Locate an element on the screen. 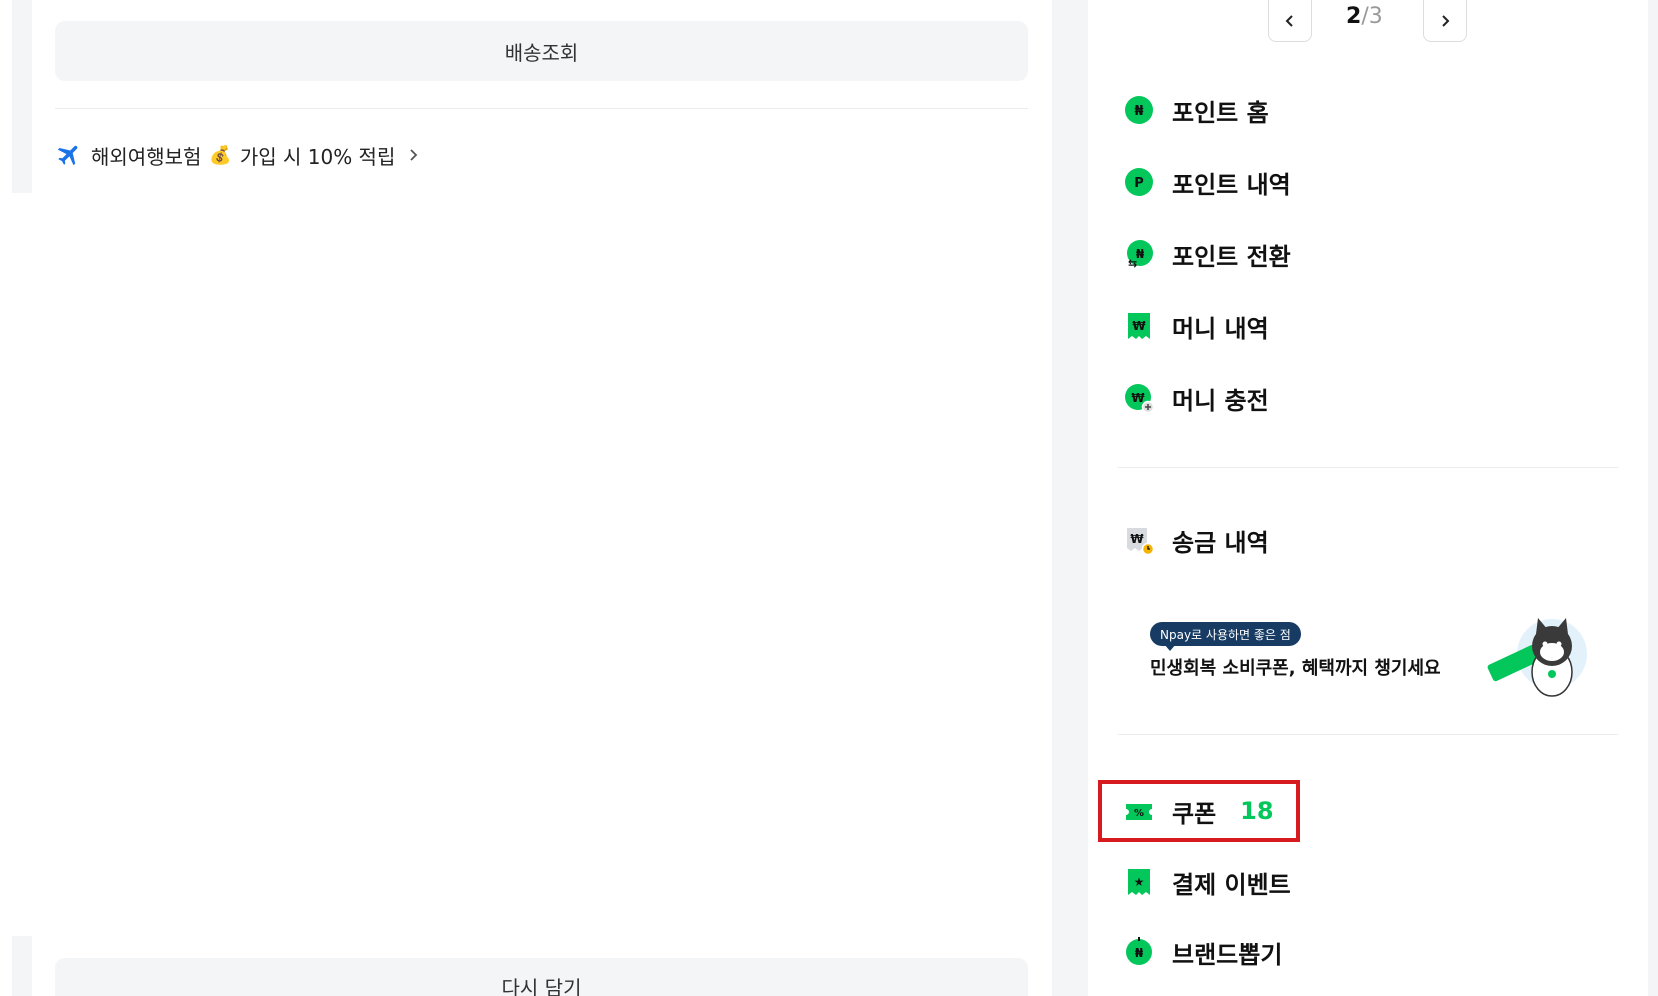 This screenshot has width=1658, height=996. track-delivery-button: 배송조회 is located at coordinates (541, 51).